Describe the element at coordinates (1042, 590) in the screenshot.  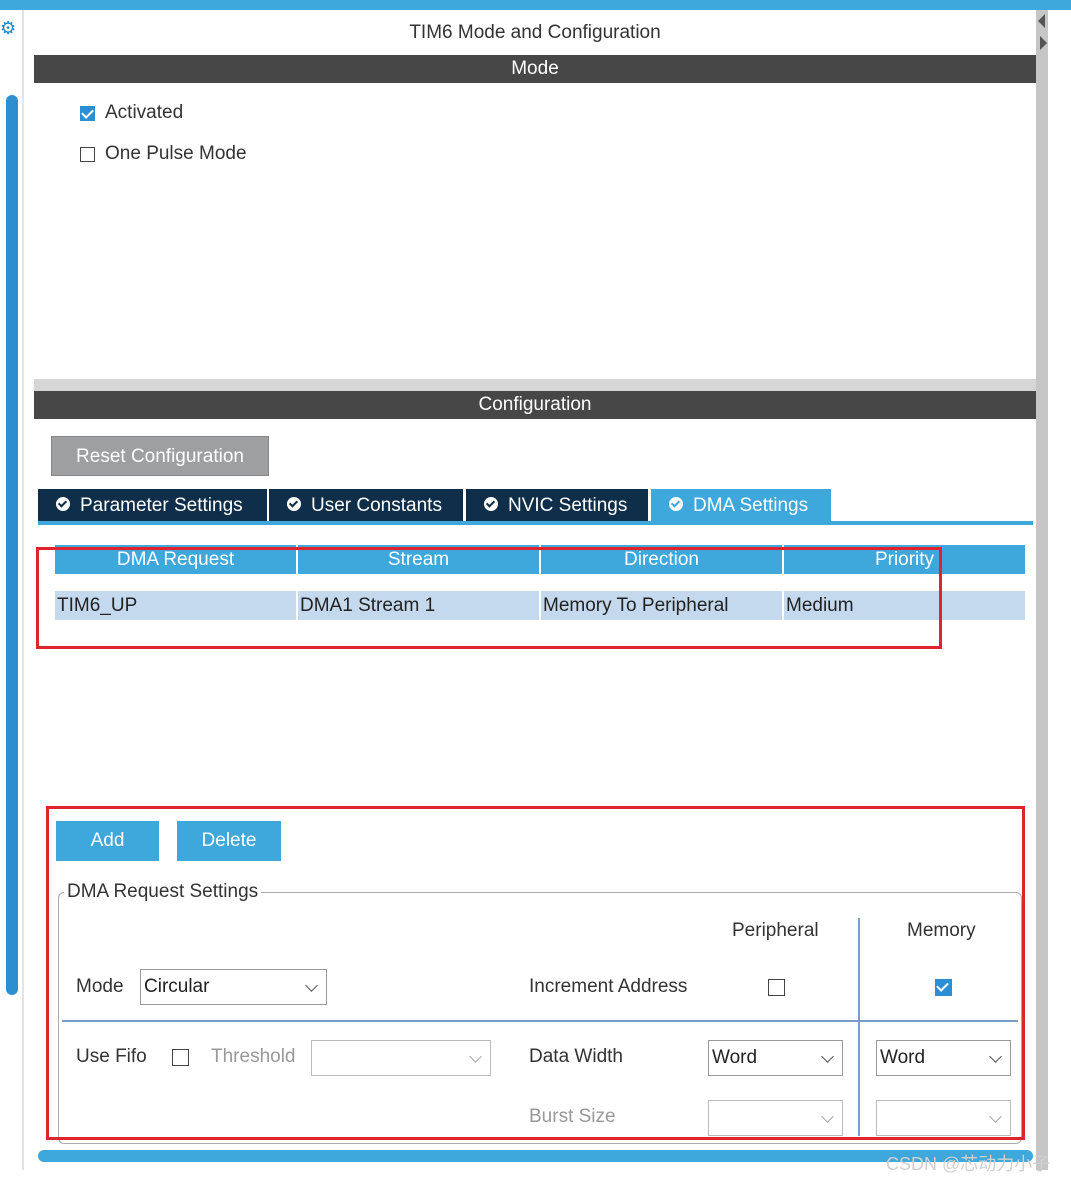
I see `right-scrollbar` at that location.